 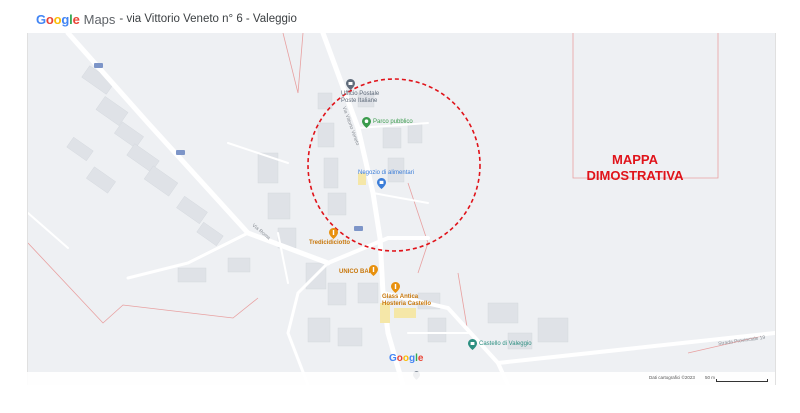 I want to click on poi-label-unico-bar: UNICO BAR, so click(x=356, y=272).